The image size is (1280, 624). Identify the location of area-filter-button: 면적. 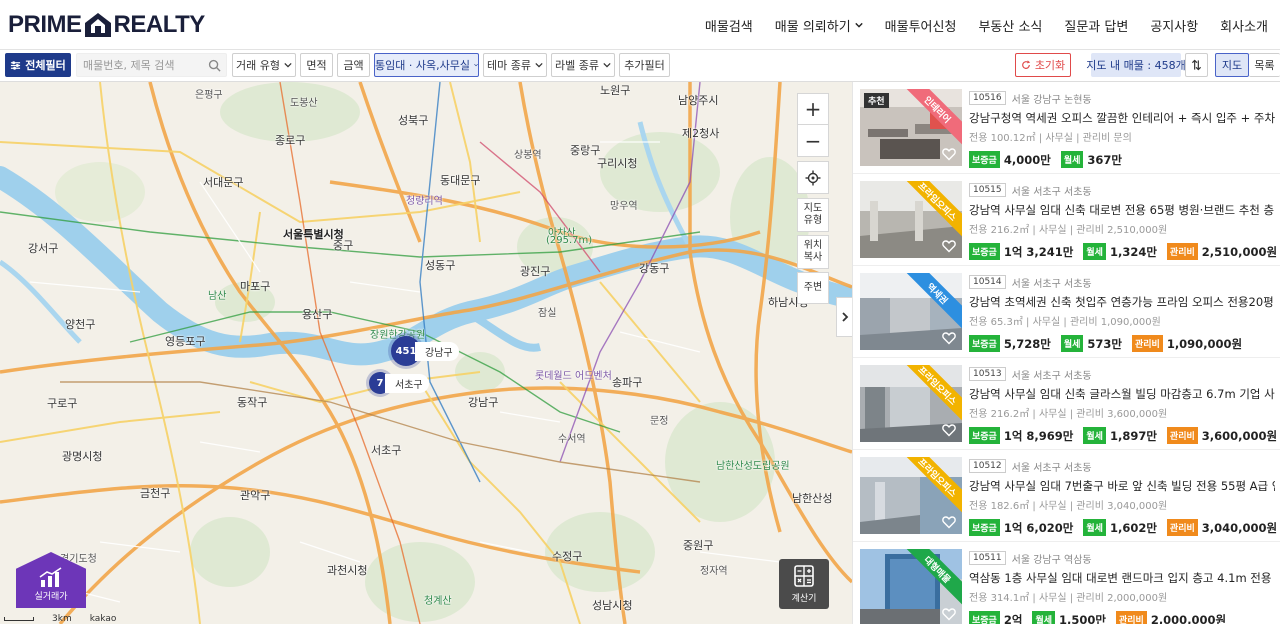
(316, 65).